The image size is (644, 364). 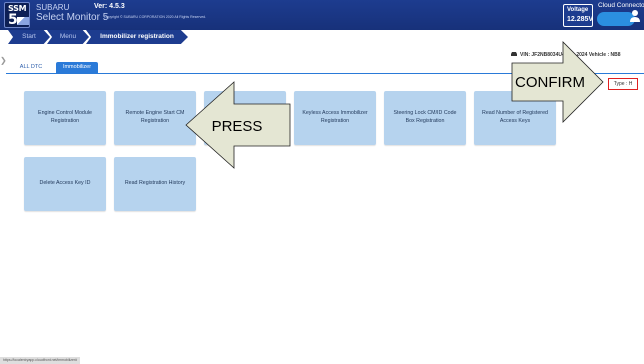 What do you see at coordinates (550, 82) in the screenshot?
I see `confirm-arrow-label: CONFIRM` at bounding box center [550, 82].